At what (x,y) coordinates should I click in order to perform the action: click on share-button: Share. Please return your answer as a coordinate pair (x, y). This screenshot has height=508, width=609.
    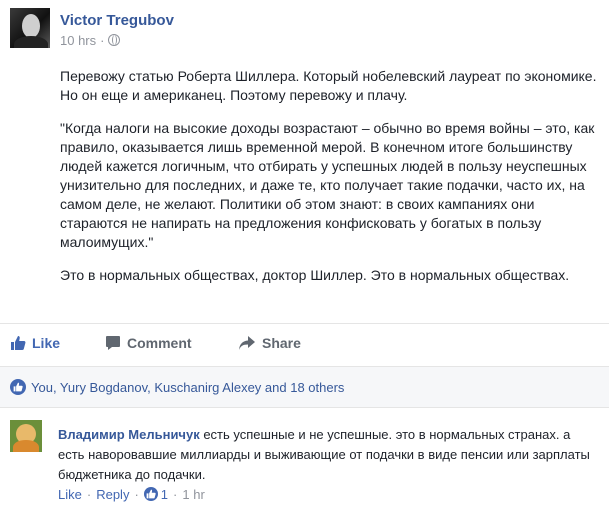
    Looking at the image, I should click on (269, 344).